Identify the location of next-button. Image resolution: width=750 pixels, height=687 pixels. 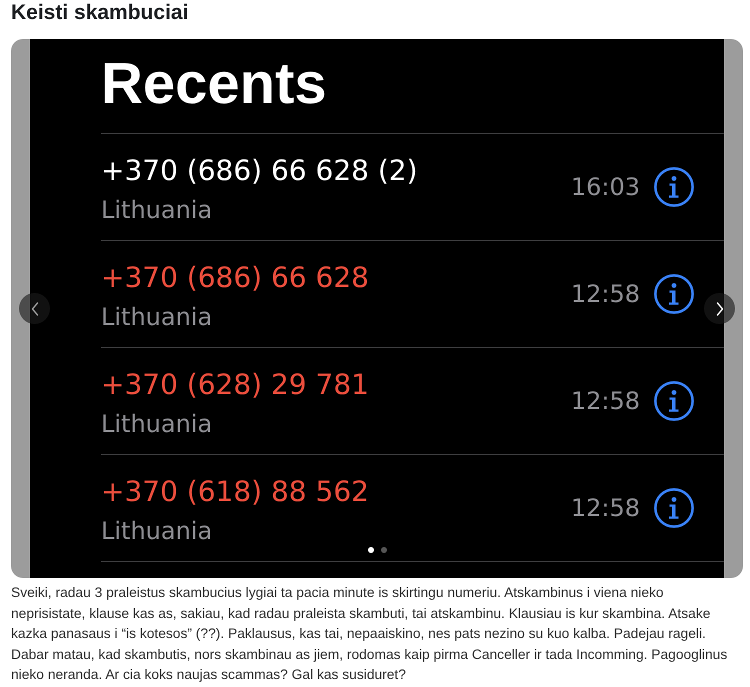
(719, 308).